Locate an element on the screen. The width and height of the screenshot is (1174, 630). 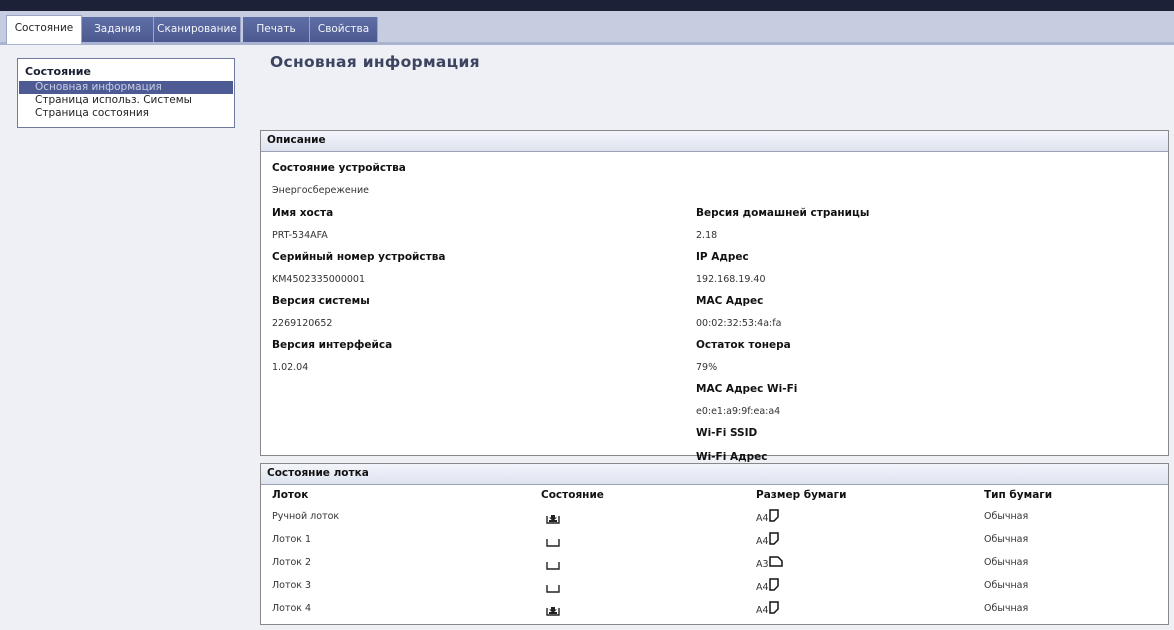
serial-label: Серийный номер устройства is located at coordinates (359, 257).